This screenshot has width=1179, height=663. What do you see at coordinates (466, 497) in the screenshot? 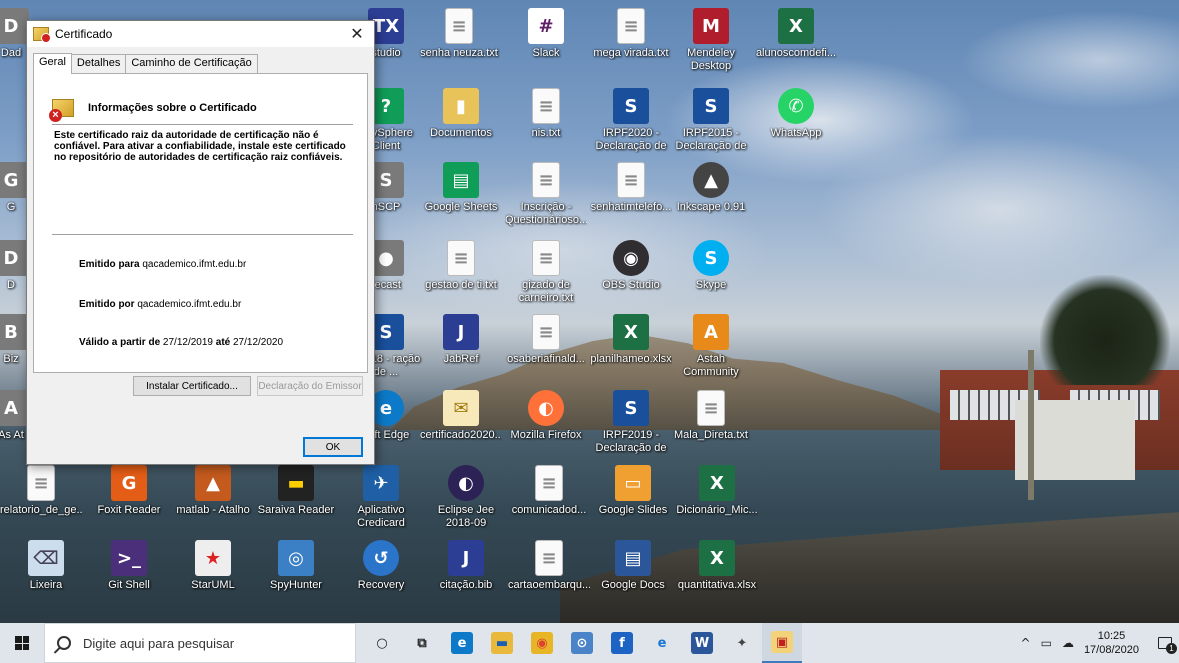
I see `desktop-icon: ◐ Eclipse Jee 2018-09` at bounding box center [466, 497].